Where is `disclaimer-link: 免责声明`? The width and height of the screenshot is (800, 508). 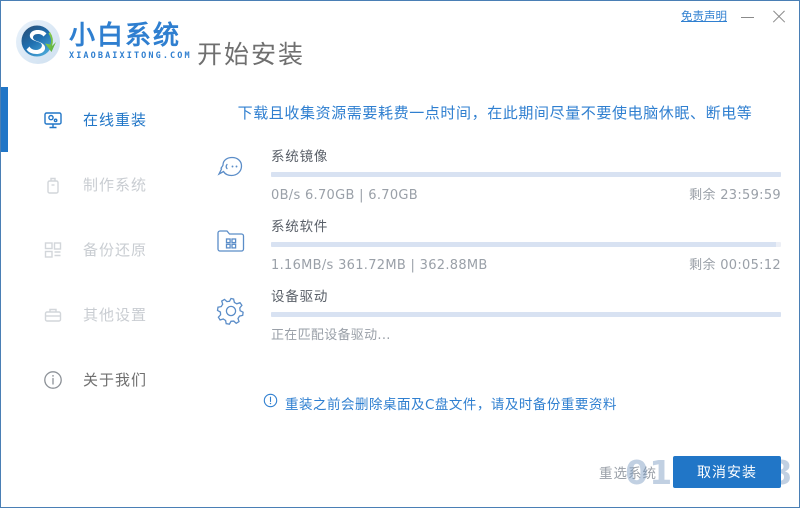 disclaimer-link: 免责声明 is located at coordinates (704, 16).